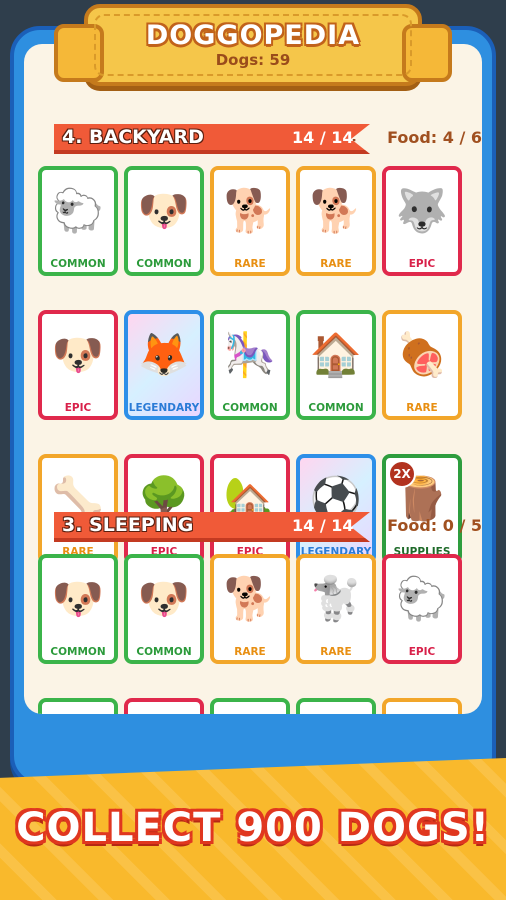 Image resolution: width=506 pixels, height=900 pixels. Describe the element at coordinates (164, 598) in the screenshot. I see `blue-pug-icon: 🐶` at that location.